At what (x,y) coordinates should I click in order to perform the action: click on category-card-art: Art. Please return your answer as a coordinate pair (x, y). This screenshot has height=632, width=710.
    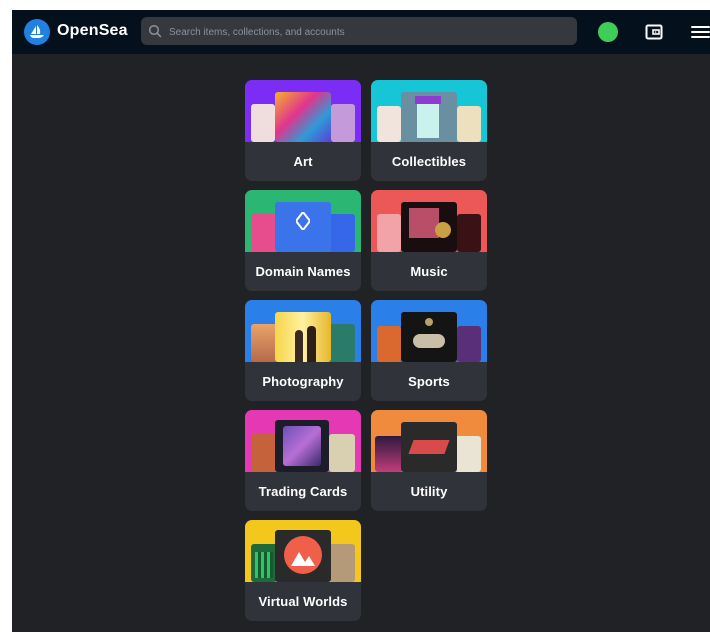
    Looking at the image, I should click on (303, 130).